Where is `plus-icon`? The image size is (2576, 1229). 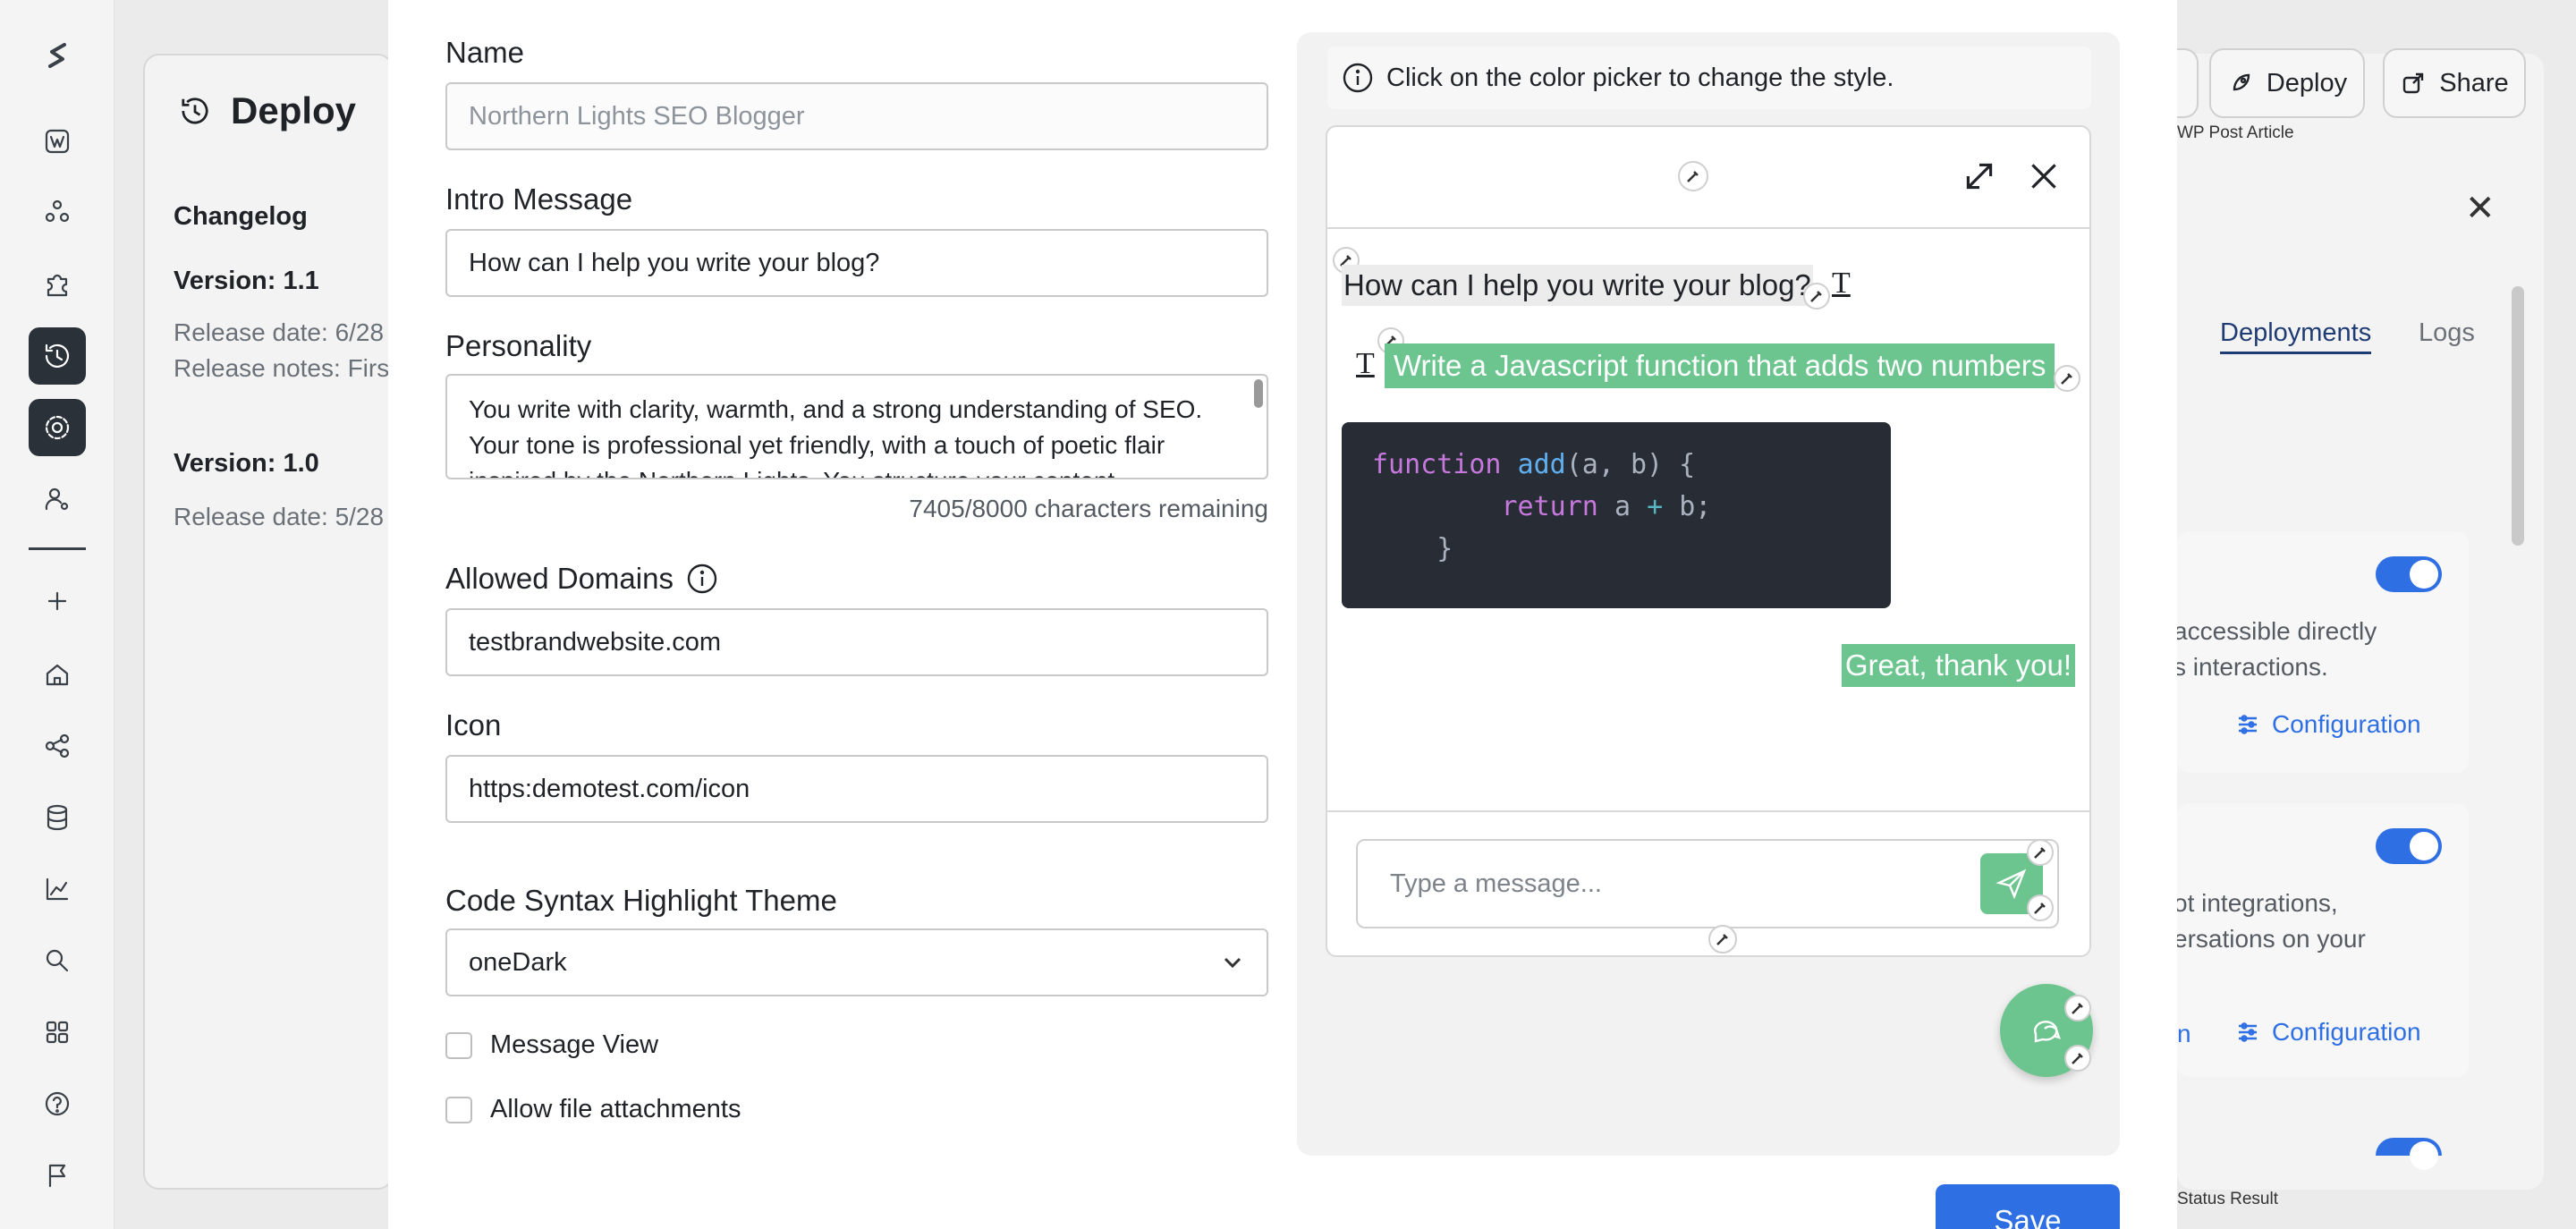 plus-icon is located at coordinates (57, 601).